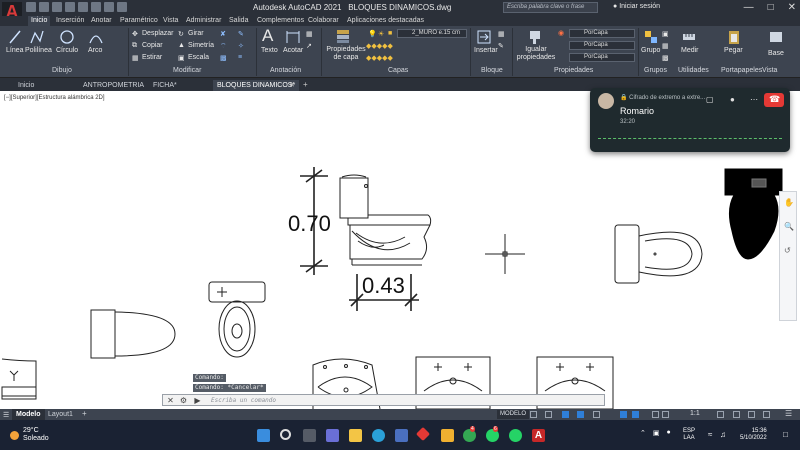 This screenshot has width=800, height=450. Describe the element at coordinates (19, 379) in the screenshot. I see `bidet-block` at that location.